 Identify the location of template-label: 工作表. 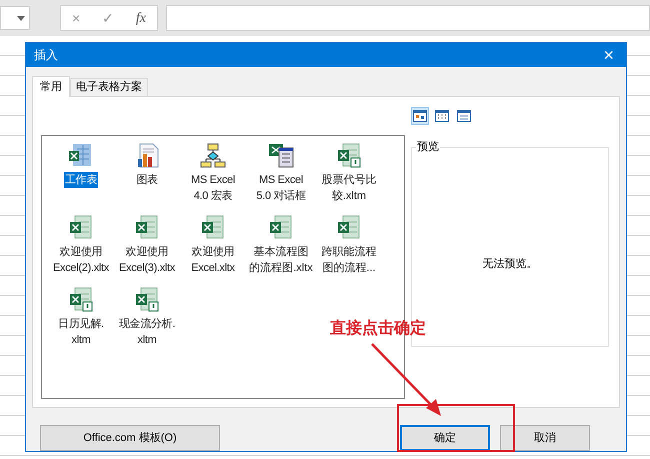
(81, 180).